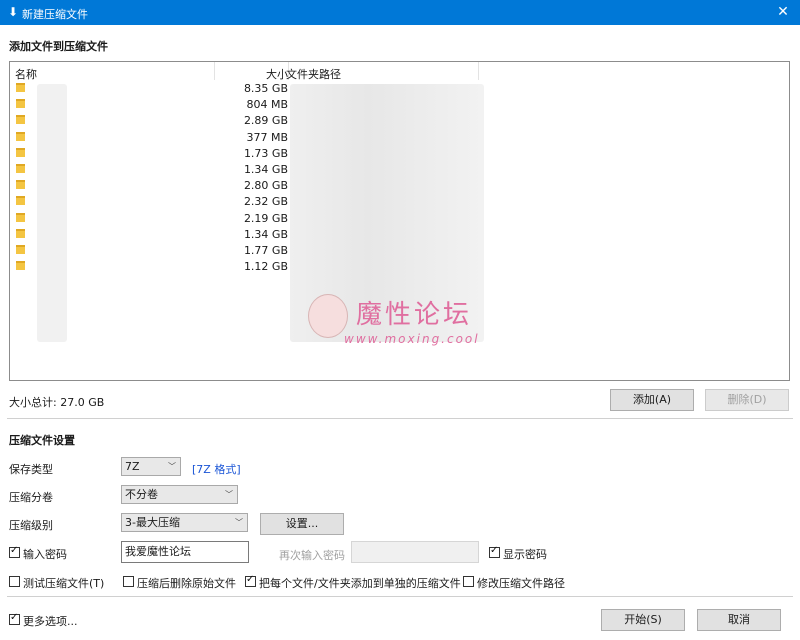 This screenshot has width=800, height=640. What do you see at coordinates (57, 402) in the screenshot?
I see `total-size: 大小总计: 27.0 GB` at bounding box center [57, 402].